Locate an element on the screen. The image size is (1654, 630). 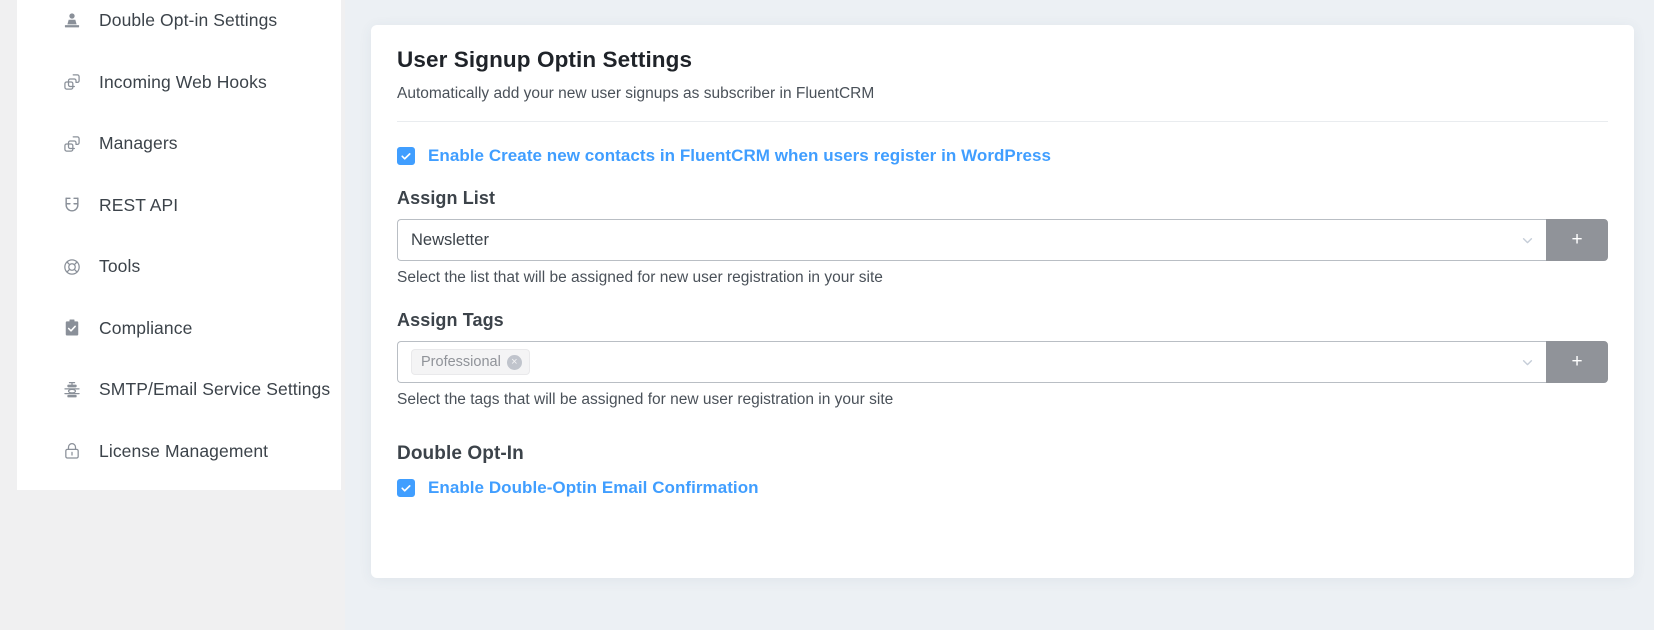
sidebar-item-label: Incoming Web Hooks is located at coordinates (183, 81).